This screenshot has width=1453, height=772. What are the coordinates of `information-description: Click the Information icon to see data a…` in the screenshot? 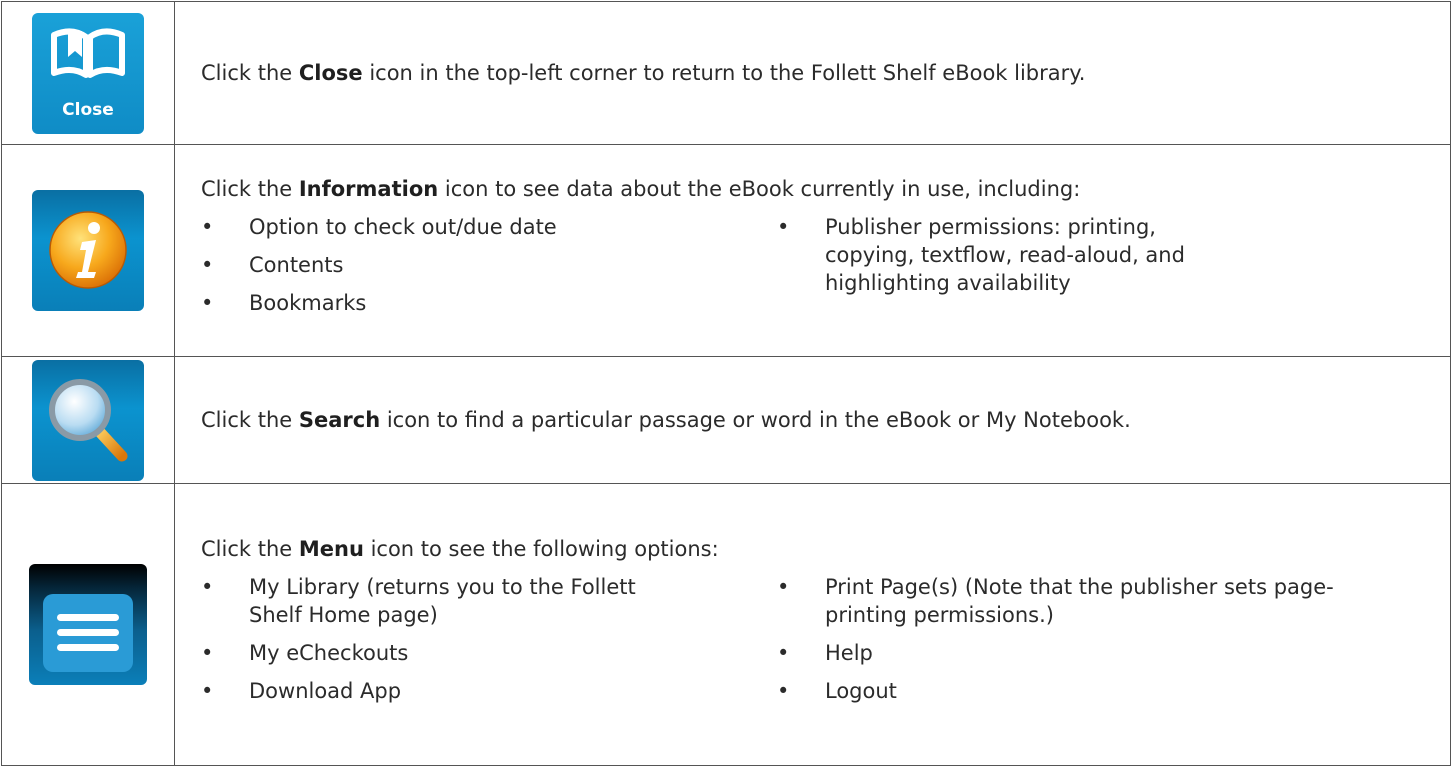 It's located at (641, 188).